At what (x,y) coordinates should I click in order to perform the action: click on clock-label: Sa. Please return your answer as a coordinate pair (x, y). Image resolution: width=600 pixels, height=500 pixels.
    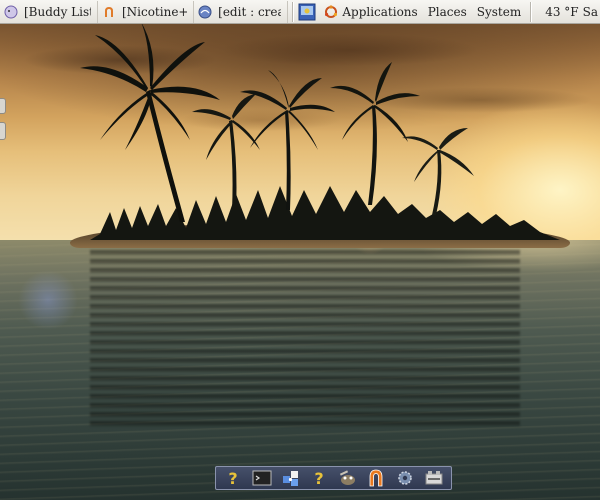
    Looking at the image, I should click on (590, 11).